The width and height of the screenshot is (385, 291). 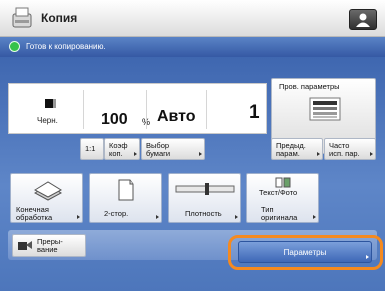 I want to click on paper-select-button: Выбор бумаги, so click(x=173, y=149).